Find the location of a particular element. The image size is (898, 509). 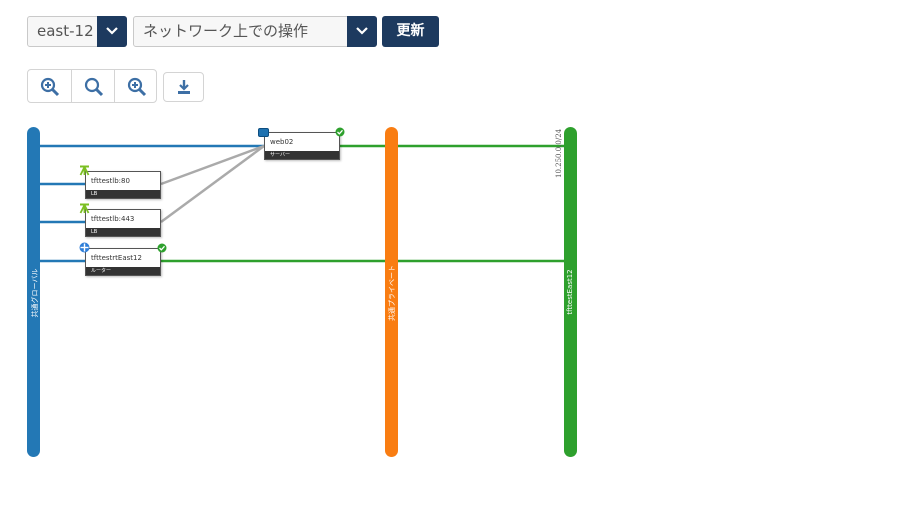

node-type: サーバー is located at coordinates (302, 155).